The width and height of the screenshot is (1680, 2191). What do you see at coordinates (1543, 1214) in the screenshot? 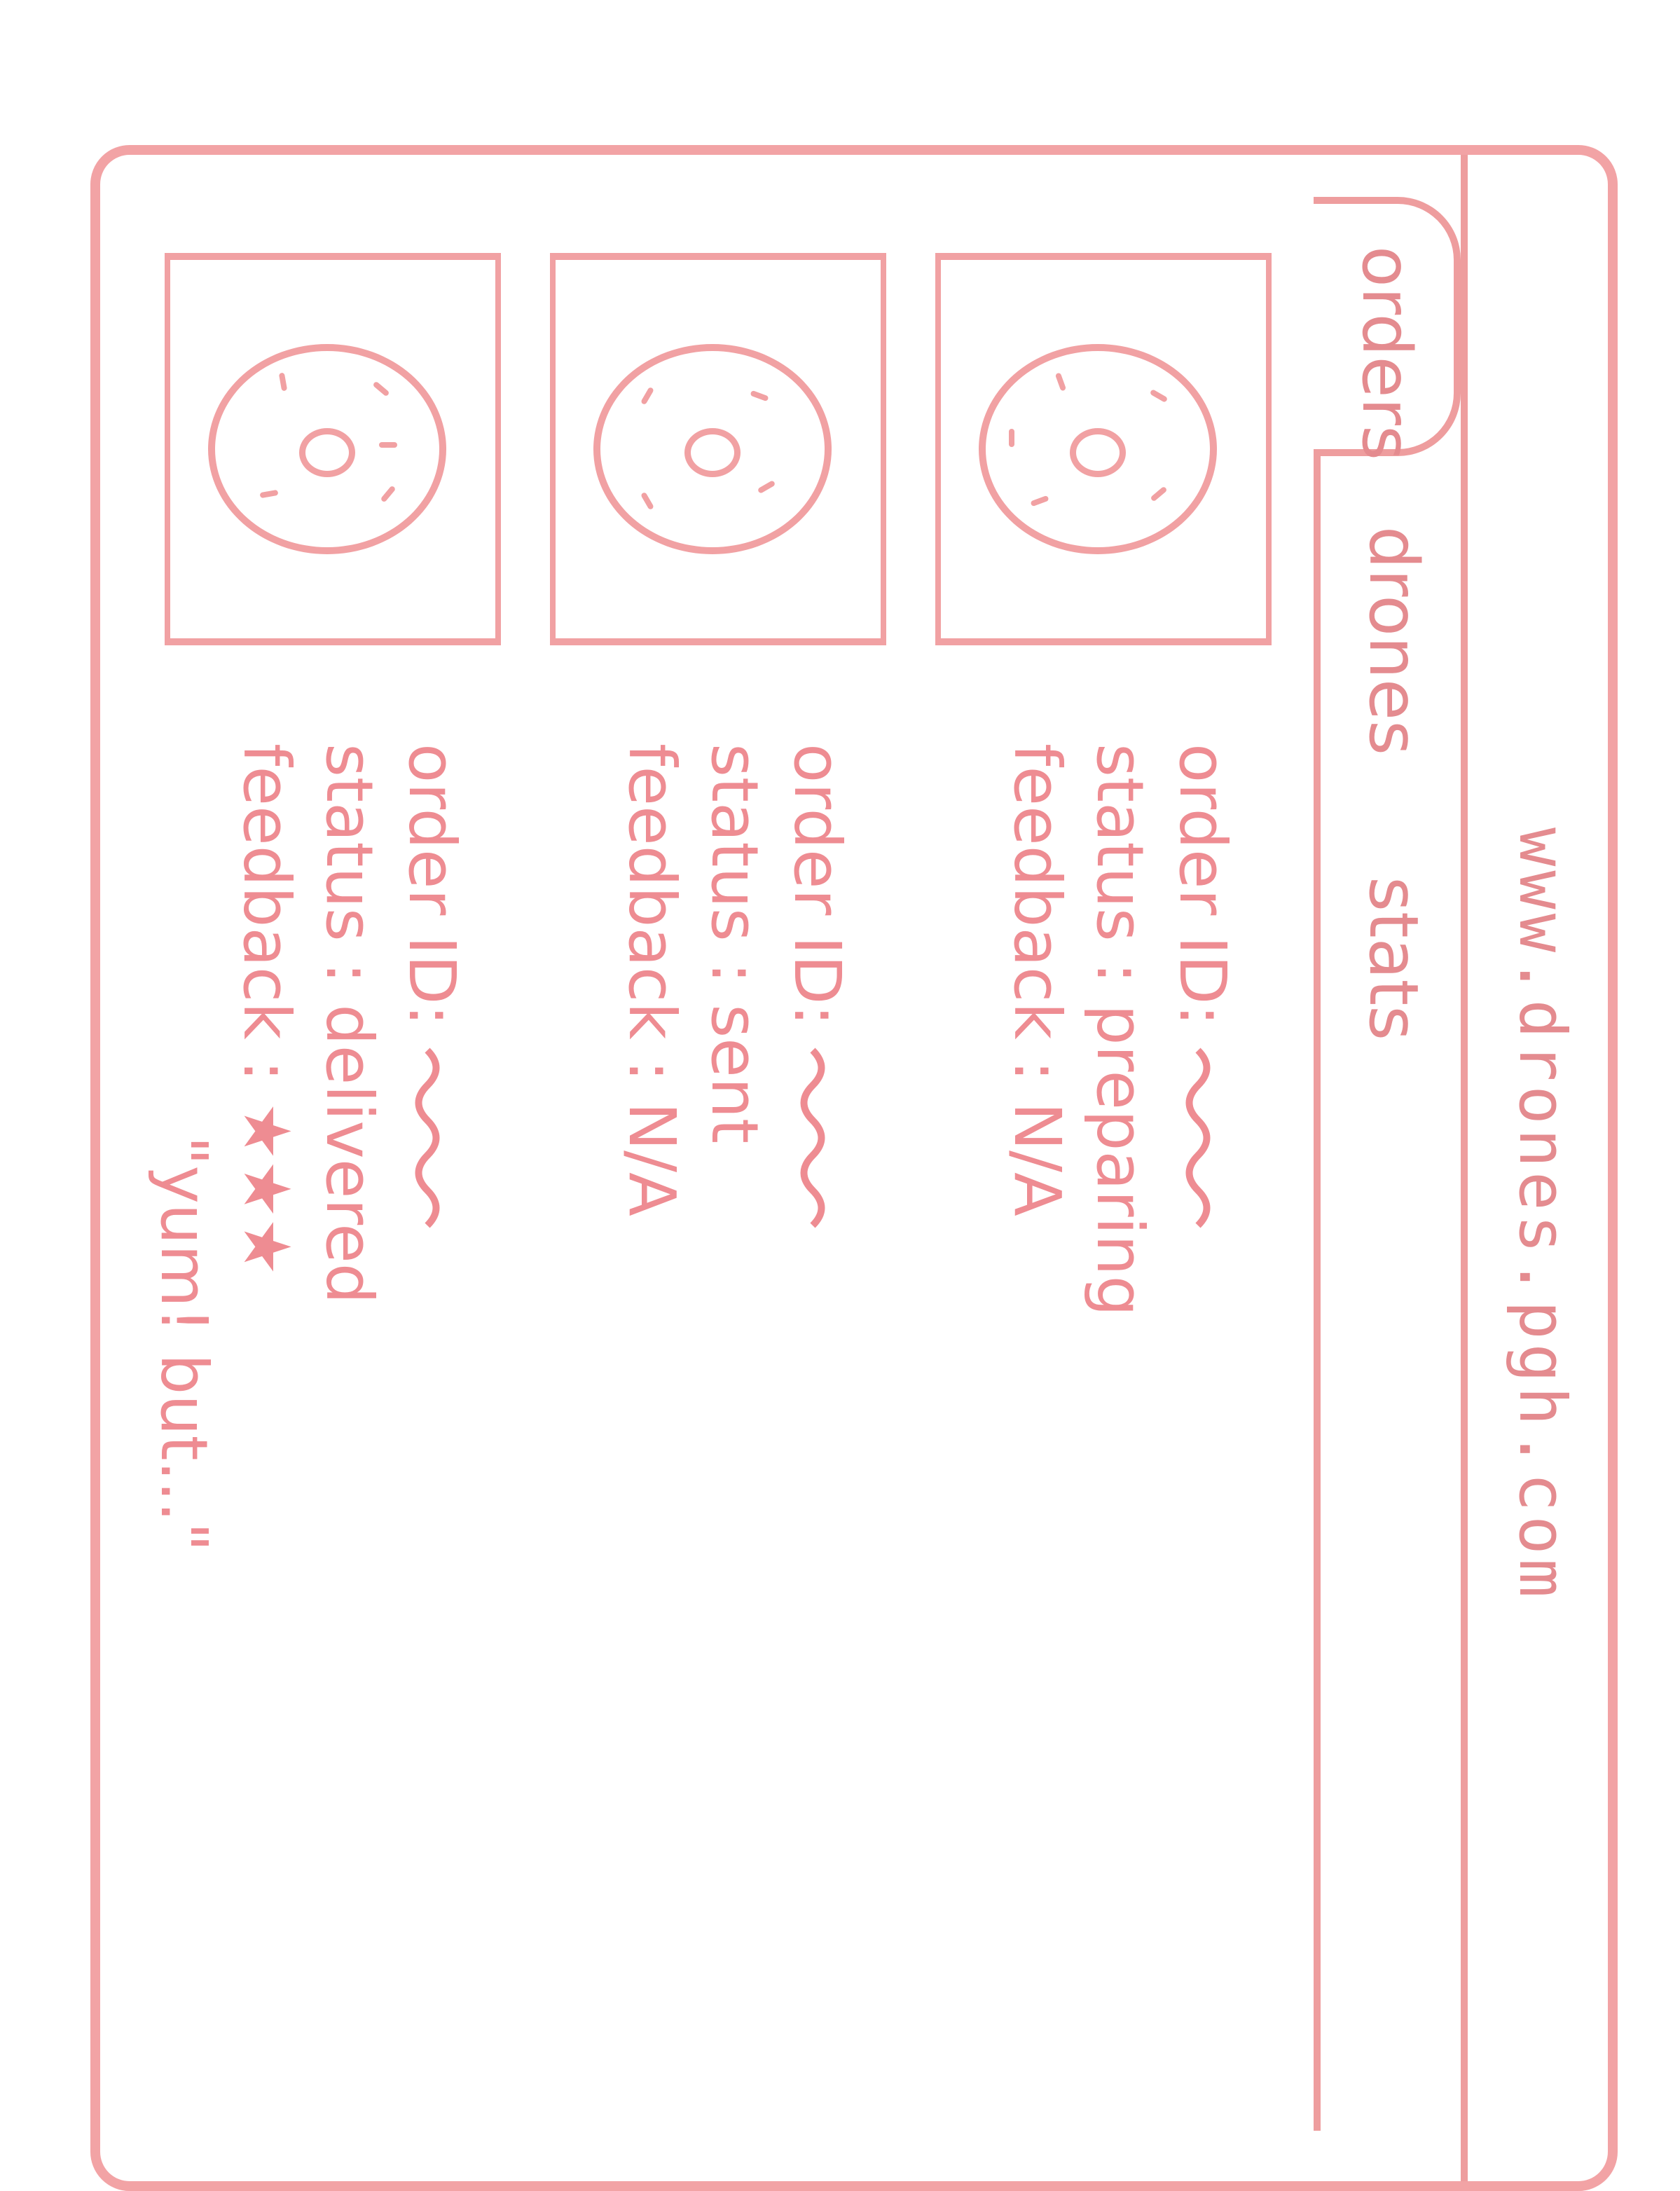
I see `url-text: www.drones.pgh.com` at bounding box center [1543, 1214].